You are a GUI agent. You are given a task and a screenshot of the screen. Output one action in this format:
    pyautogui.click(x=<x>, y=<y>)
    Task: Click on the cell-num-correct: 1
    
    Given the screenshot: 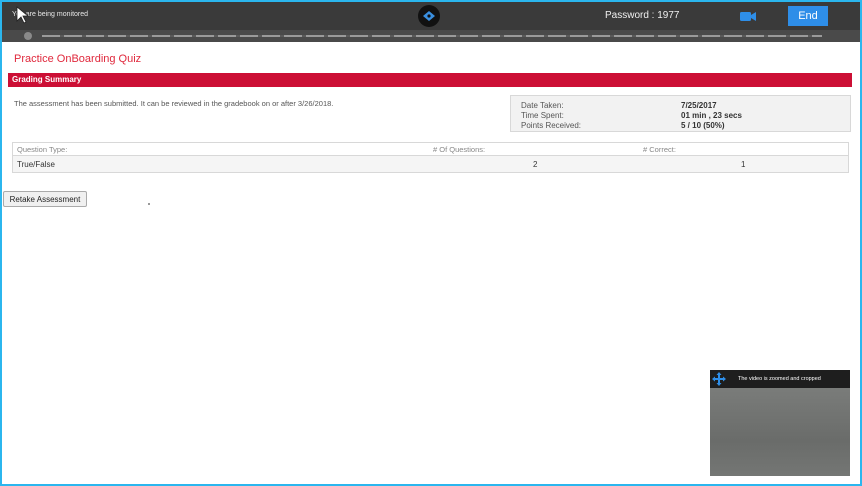 What is the action you would take?
    pyautogui.click(x=743, y=164)
    